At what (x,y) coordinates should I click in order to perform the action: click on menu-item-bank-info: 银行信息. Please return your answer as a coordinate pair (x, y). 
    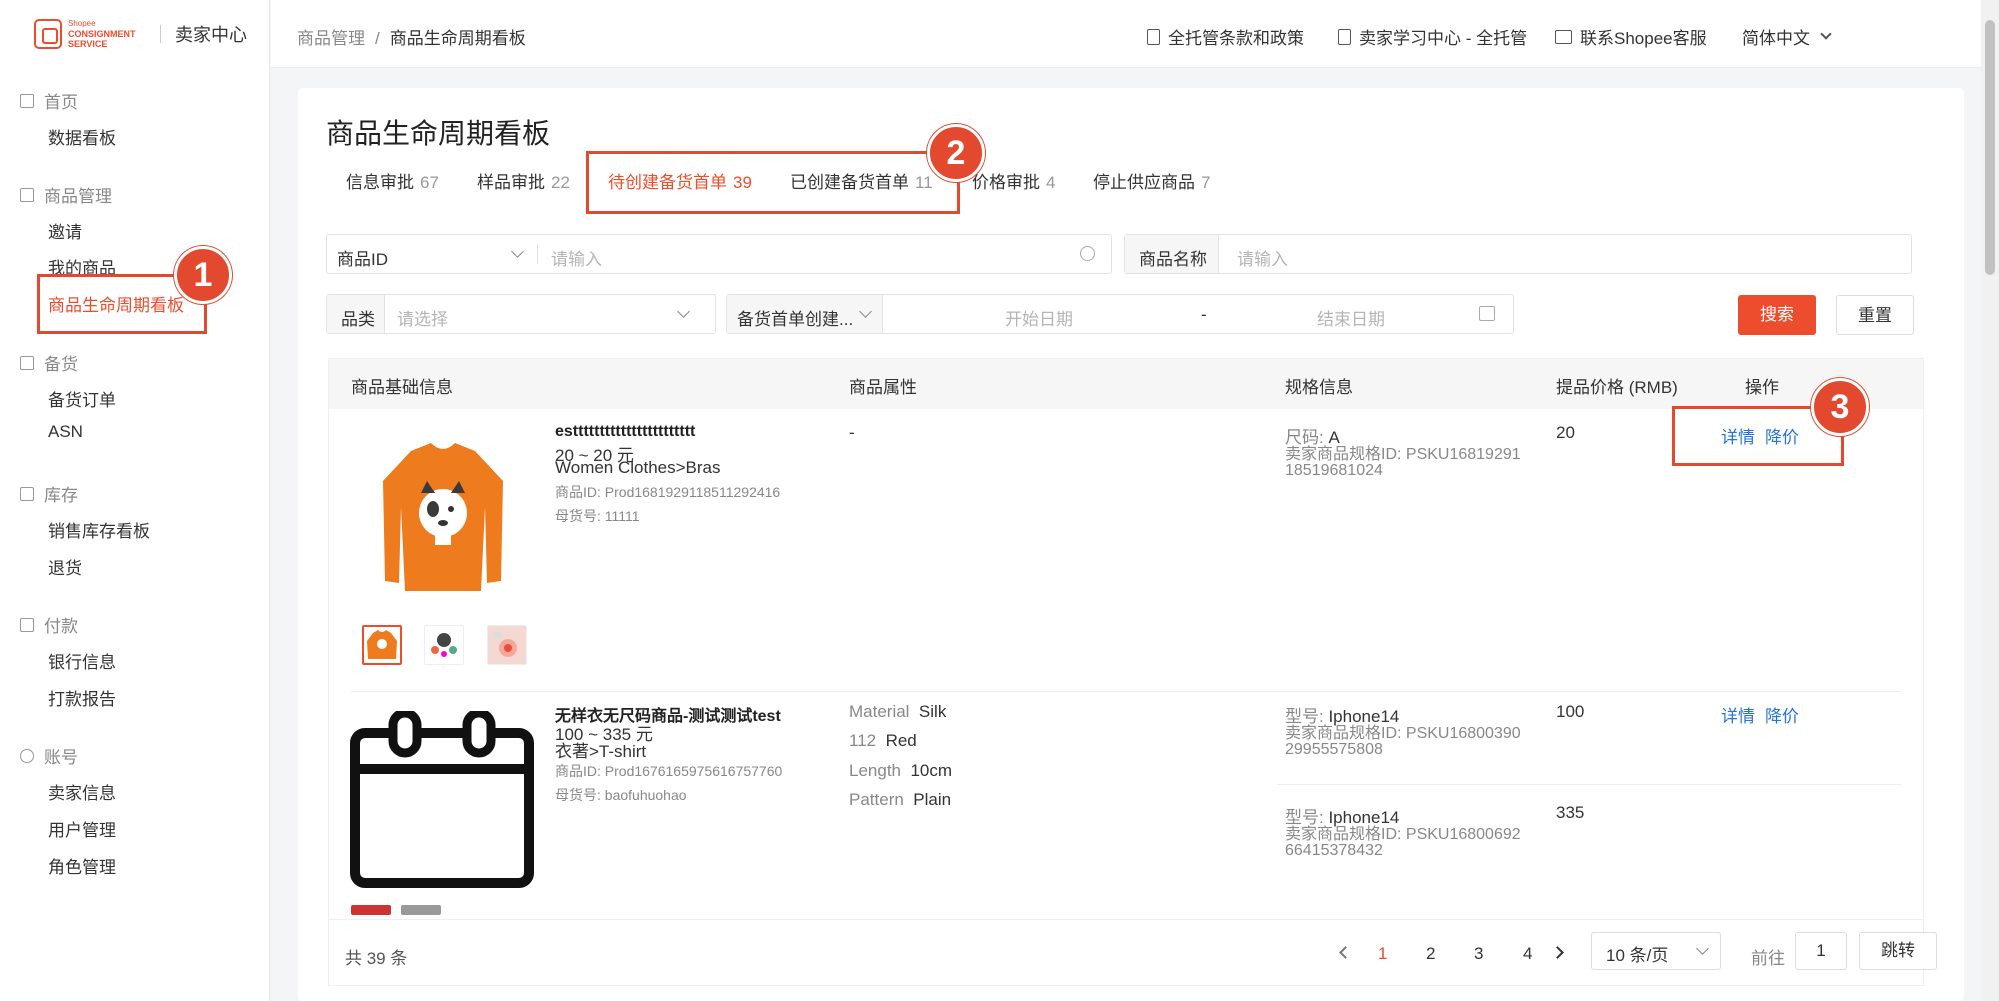
    Looking at the image, I should click on (82, 660).